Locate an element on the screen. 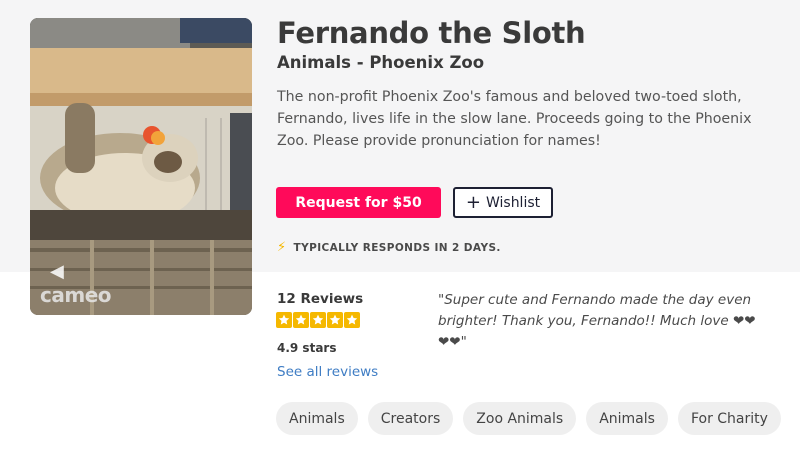 The height and width of the screenshot is (453, 800). profile-name: Fernando the Sloth is located at coordinates (431, 33).